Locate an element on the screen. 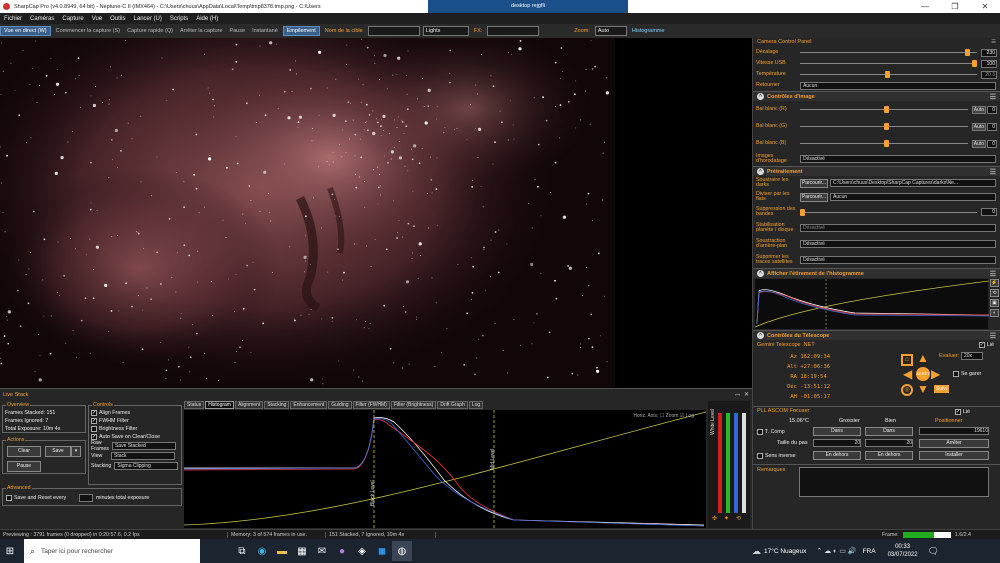 This screenshot has height=563, width=1000. close-panel-icon: ✕ is located at coordinates (746, 394).